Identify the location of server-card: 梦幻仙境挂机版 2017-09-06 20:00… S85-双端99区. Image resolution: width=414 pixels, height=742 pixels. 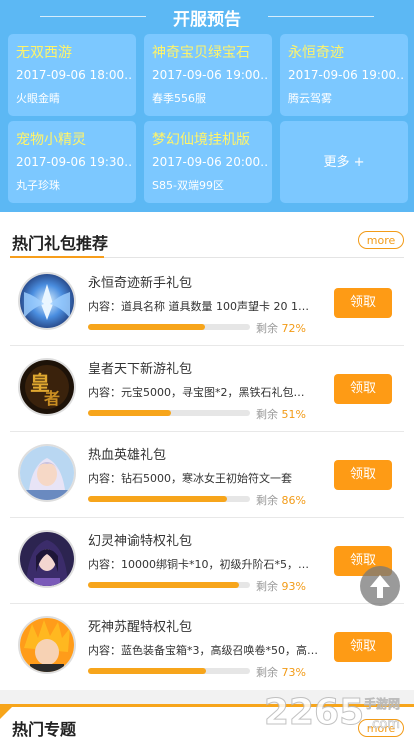
(208, 162).